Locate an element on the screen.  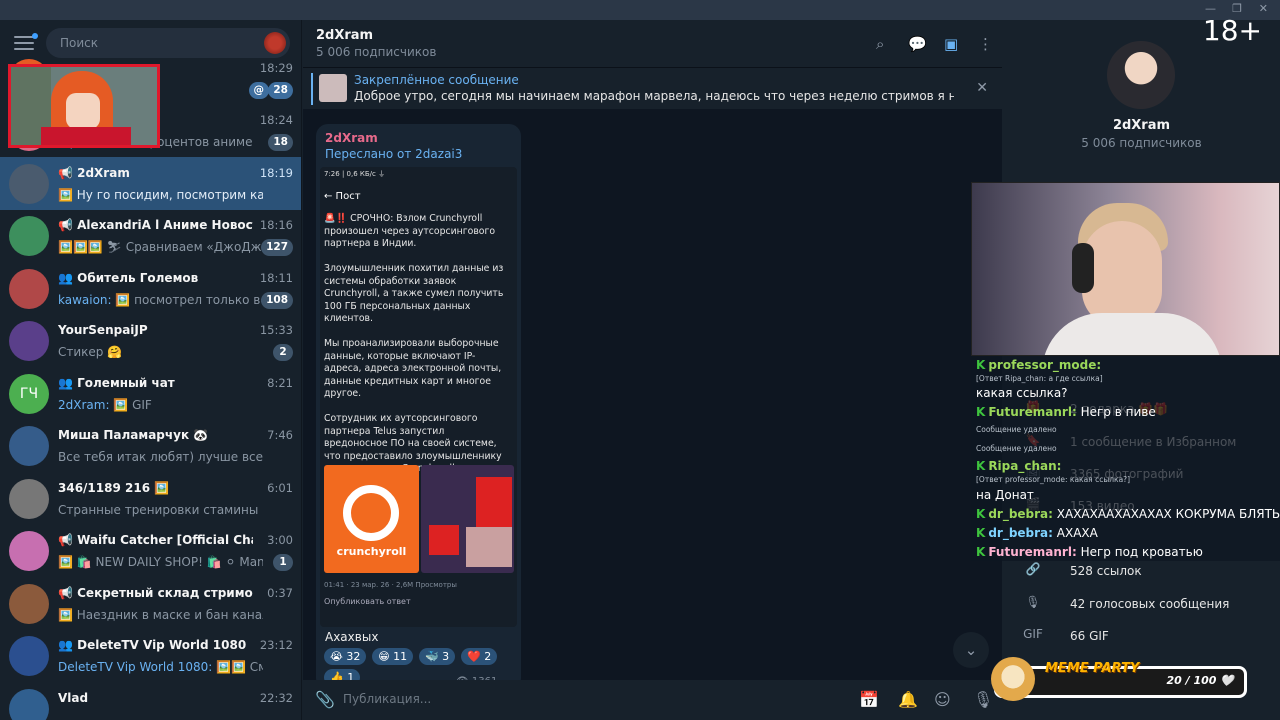
chat-item: YourSenpaiJP 15:33 Стикер 🤗 2 is located at coordinates (150, 340).